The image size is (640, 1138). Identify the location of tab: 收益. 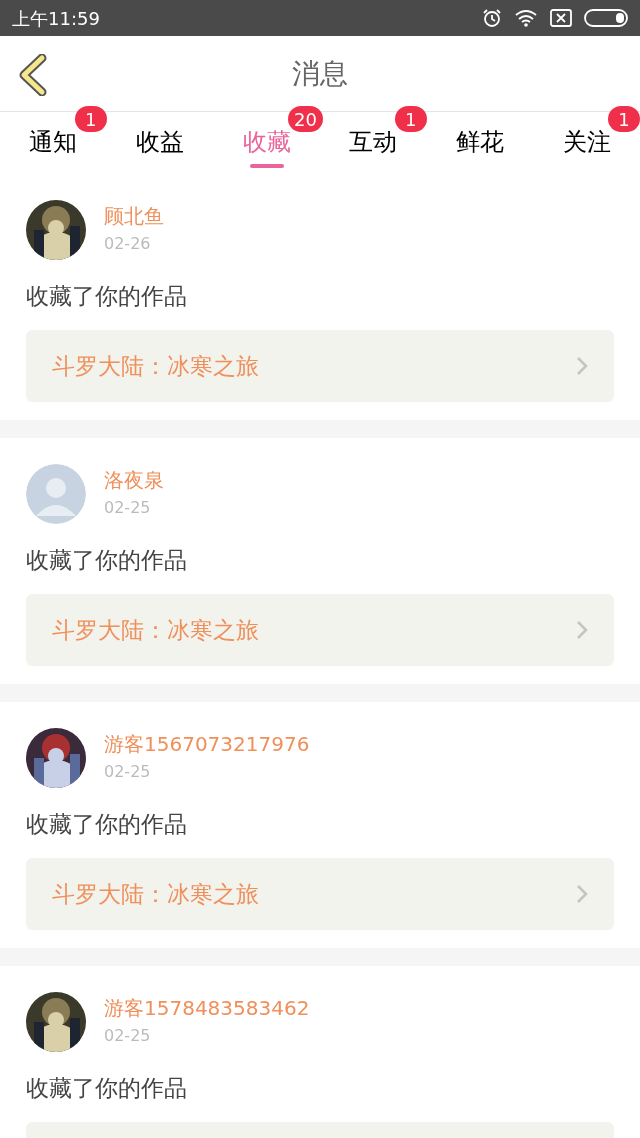
(160, 147).